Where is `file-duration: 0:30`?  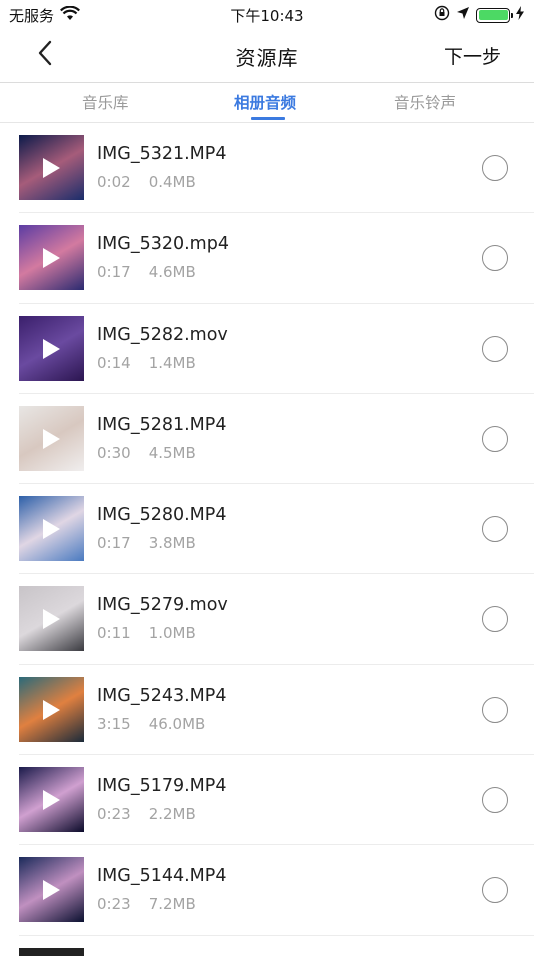
file-duration: 0:30 is located at coordinates (114, 452).